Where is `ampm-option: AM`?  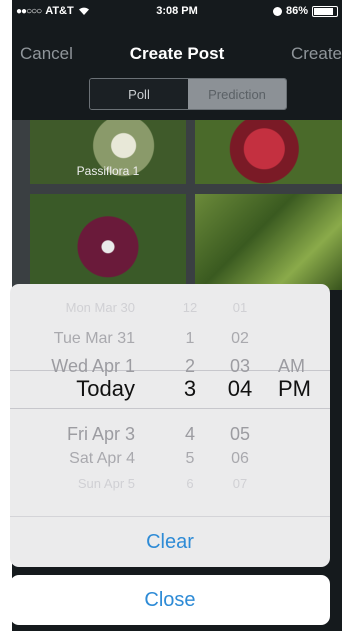
ampm-option: AM is located at coordinates (291, 366).